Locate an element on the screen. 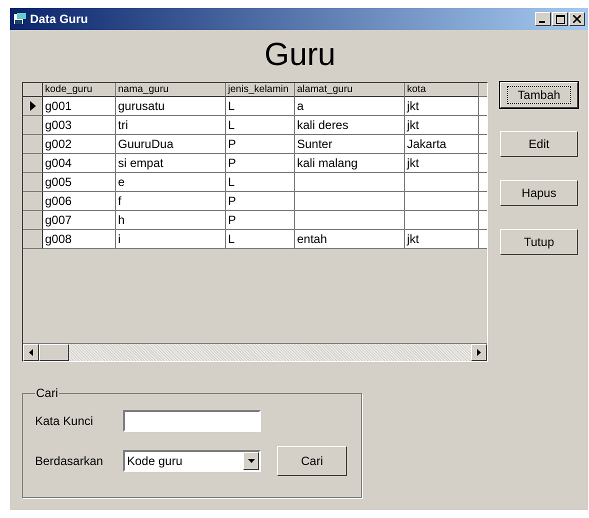  table-cell: i is located at coordinates (171, 239).